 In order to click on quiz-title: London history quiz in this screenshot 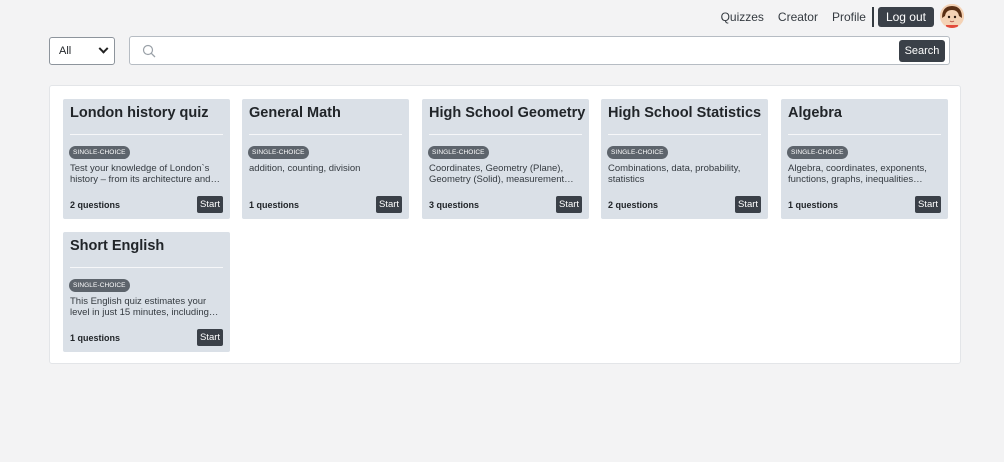, I will do `click(139, 113)`.